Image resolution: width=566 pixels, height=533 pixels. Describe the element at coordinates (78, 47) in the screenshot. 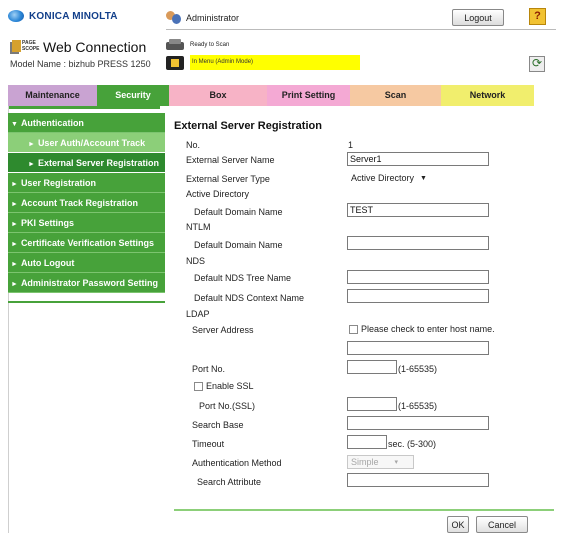

I see `web-connection-logo: PAGE SCOPE Web Connection` at that location.